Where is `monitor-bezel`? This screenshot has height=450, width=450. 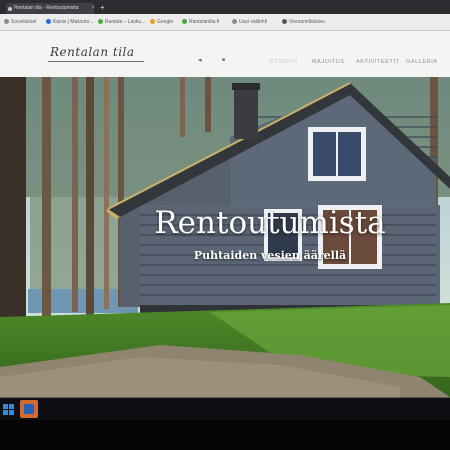
monitor-bezel is located at coordinates (225, 435).